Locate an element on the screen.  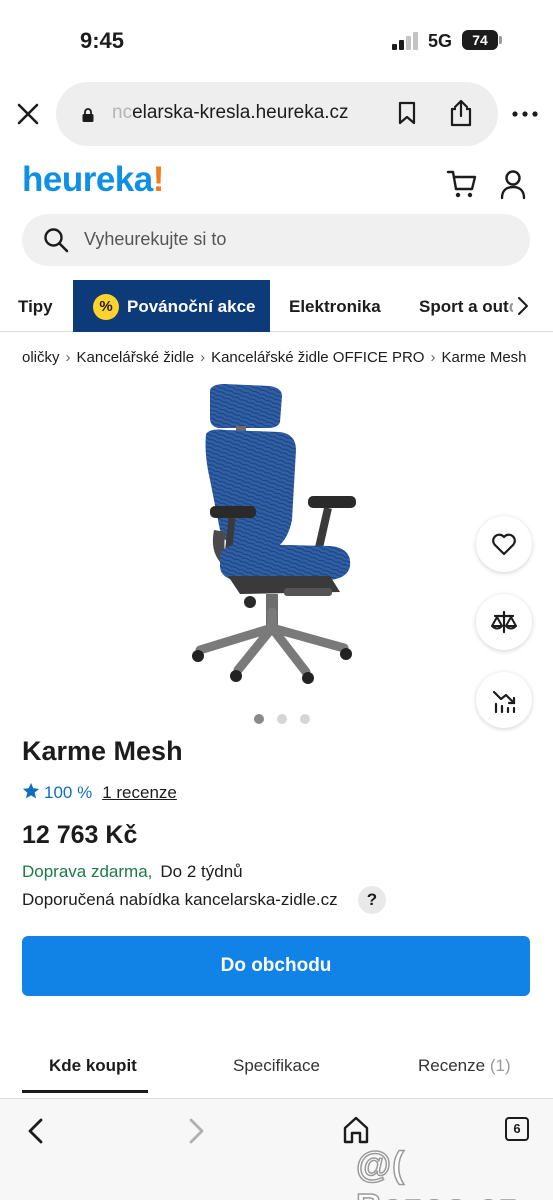
bookmark-icon is located at coordinates (407, 113).